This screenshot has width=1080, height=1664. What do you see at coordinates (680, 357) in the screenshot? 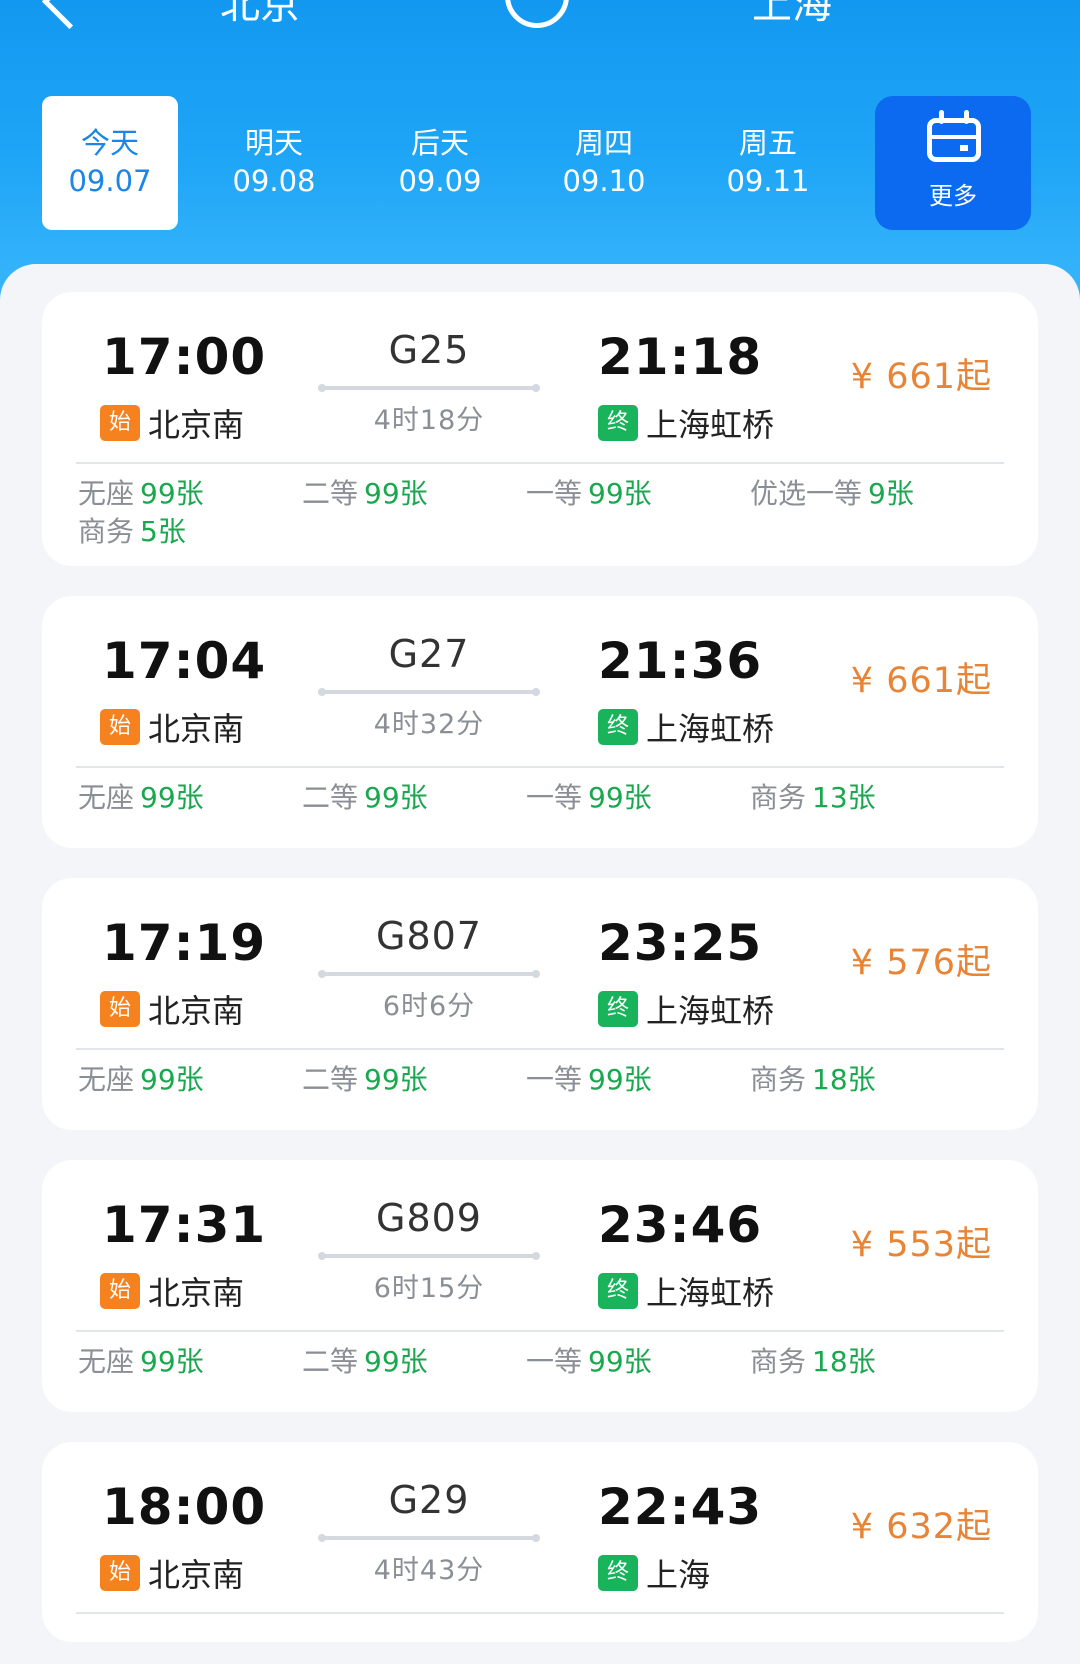
I see `arrival-time: 21:18` at bounding box center [680, 357].